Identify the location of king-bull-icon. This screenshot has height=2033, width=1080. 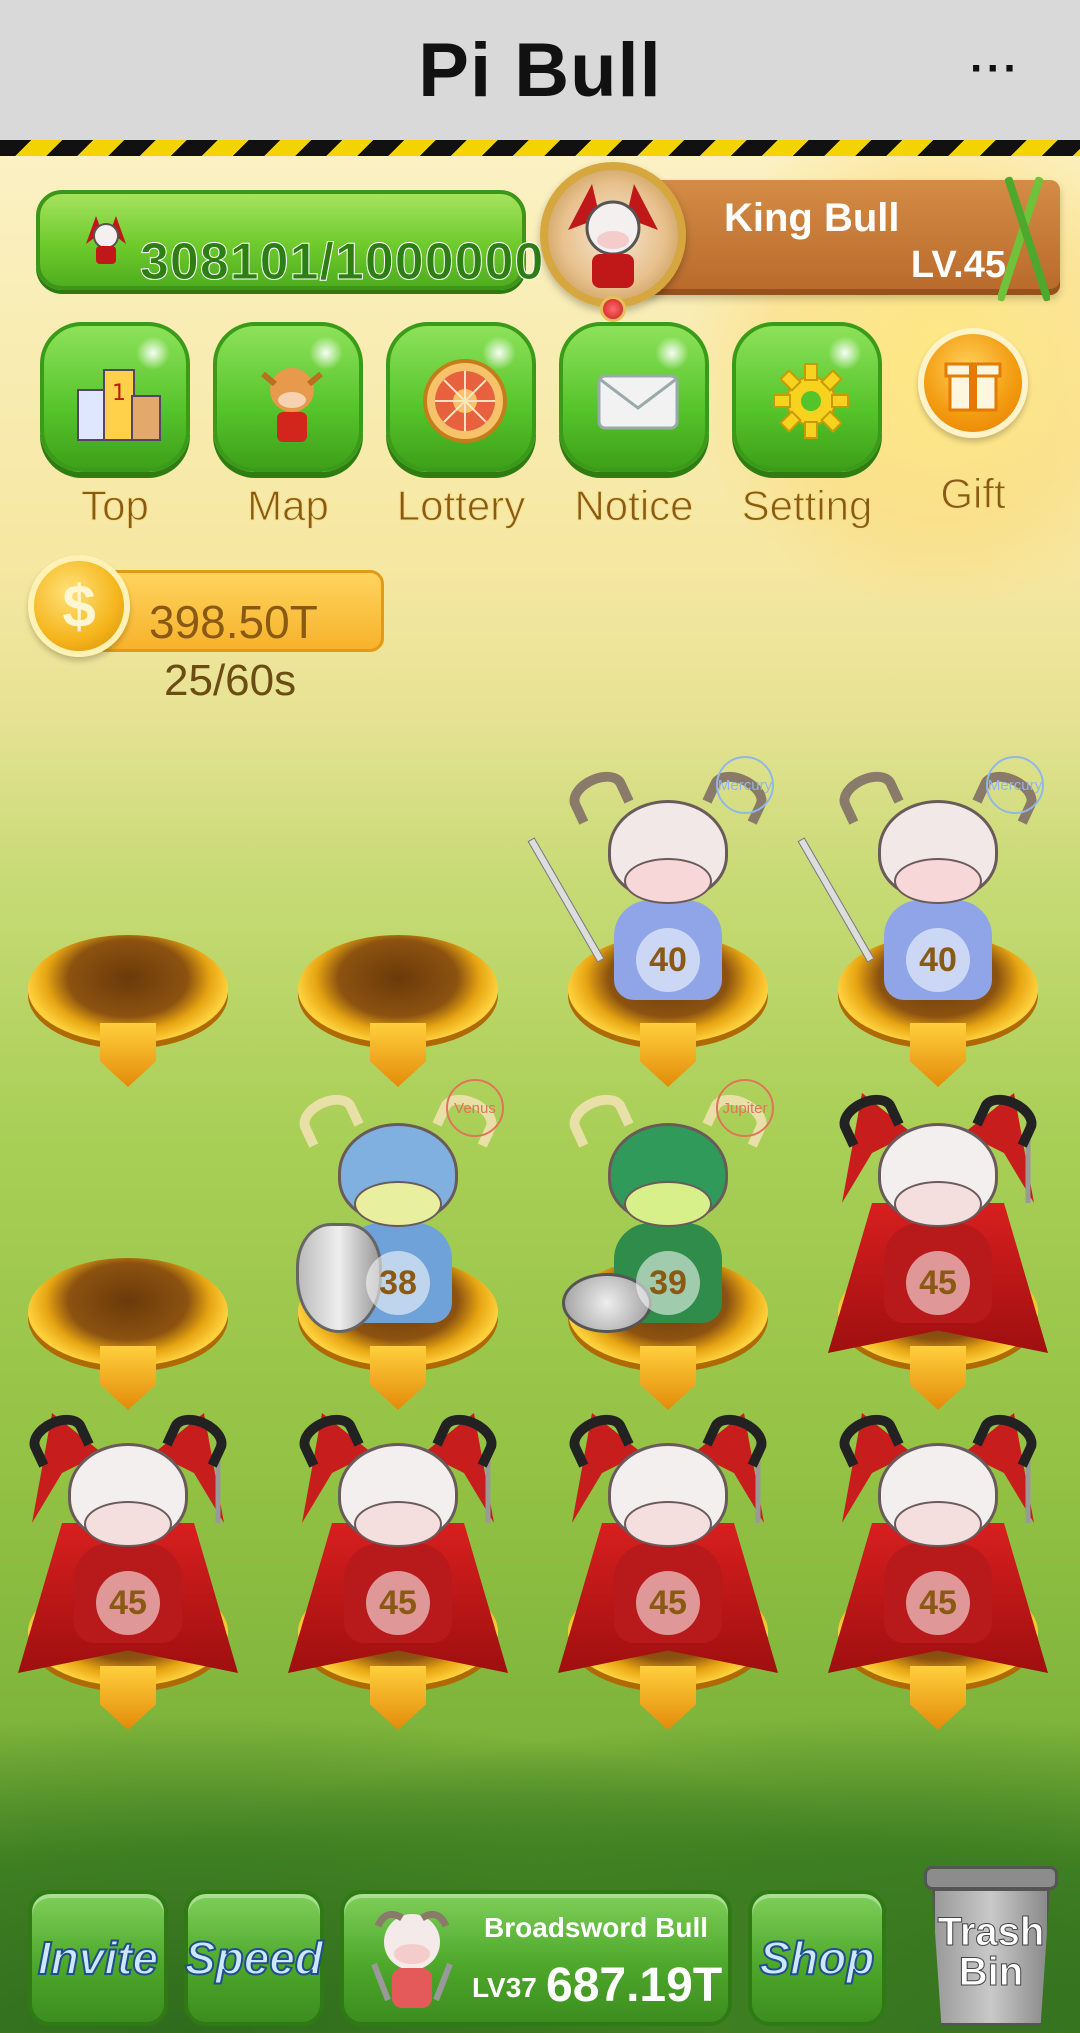
(613, 236).